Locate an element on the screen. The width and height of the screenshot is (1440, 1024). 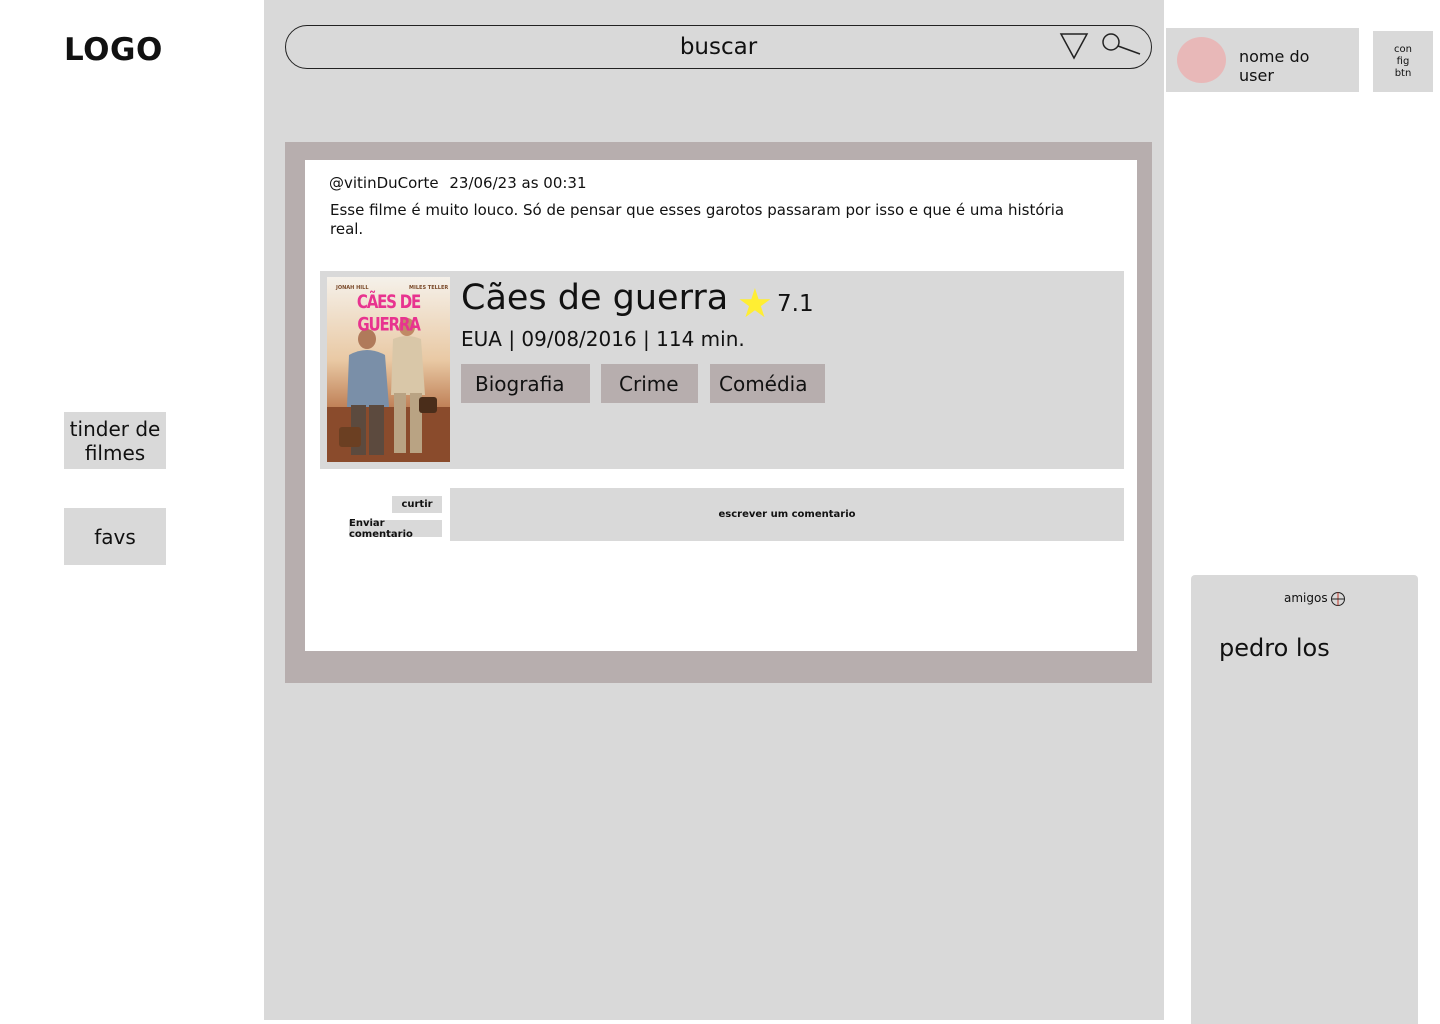
post-meta: @vitinDuCorte 23/06/23 as 00:31 is located at coordinates (461, 183).